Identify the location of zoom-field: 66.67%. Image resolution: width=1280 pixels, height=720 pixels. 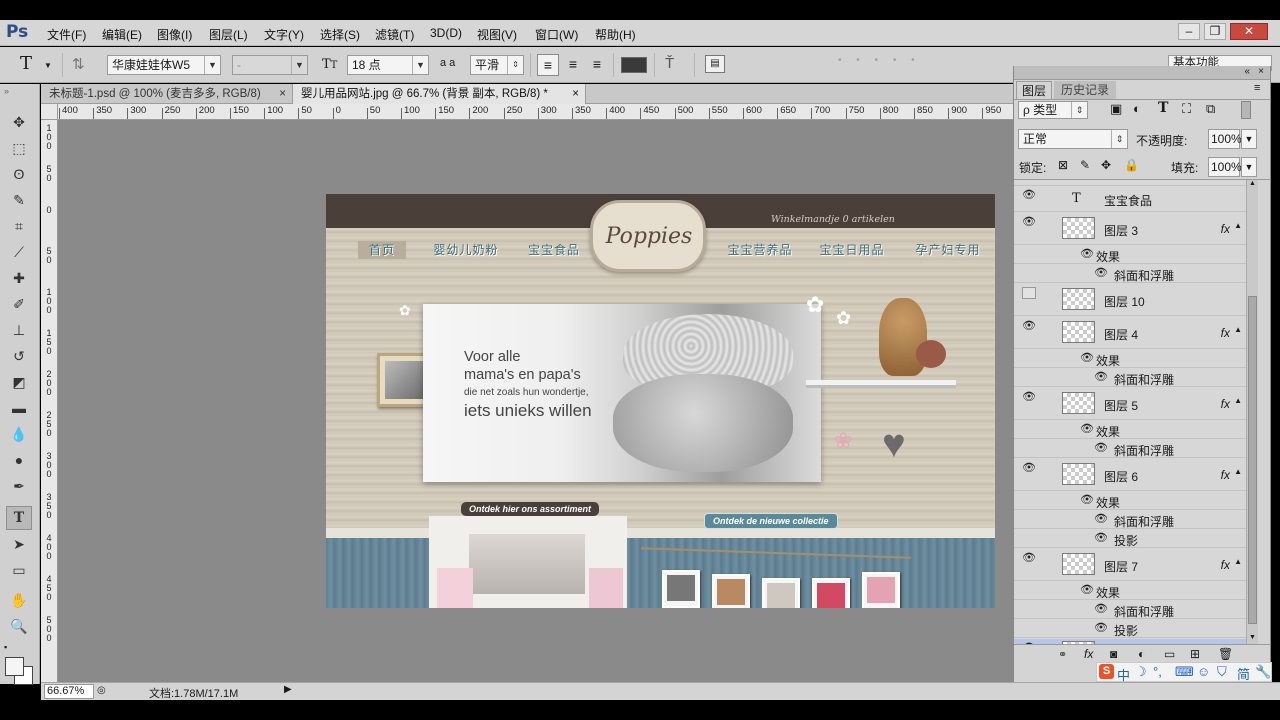
(69, 691).